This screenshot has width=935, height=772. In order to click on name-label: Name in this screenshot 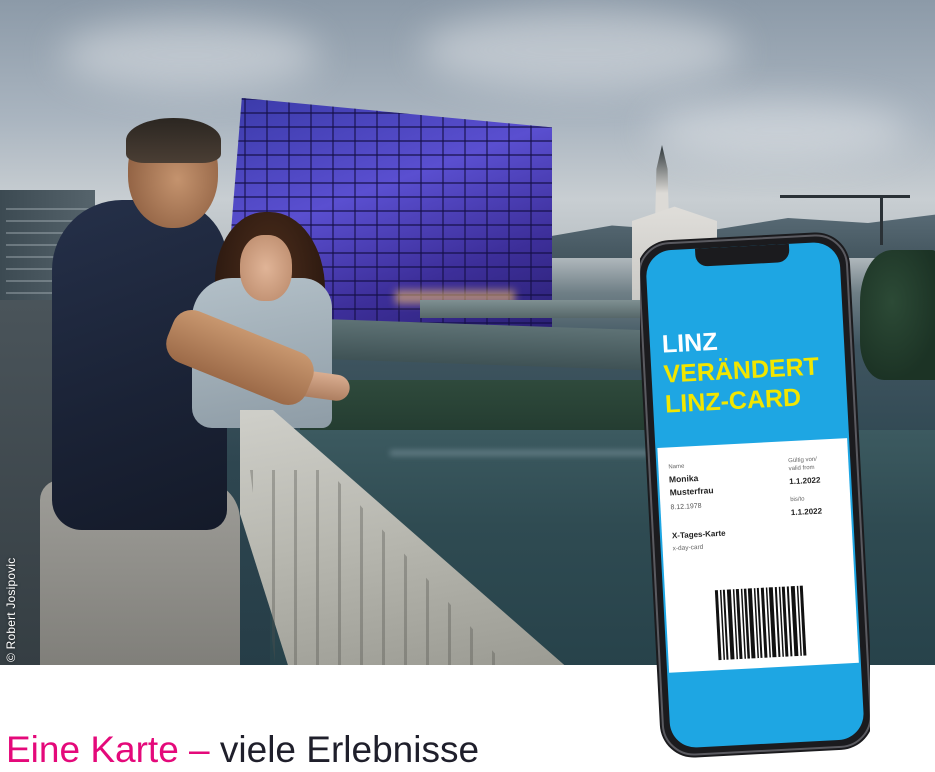, I will do `click(676, 467)`.